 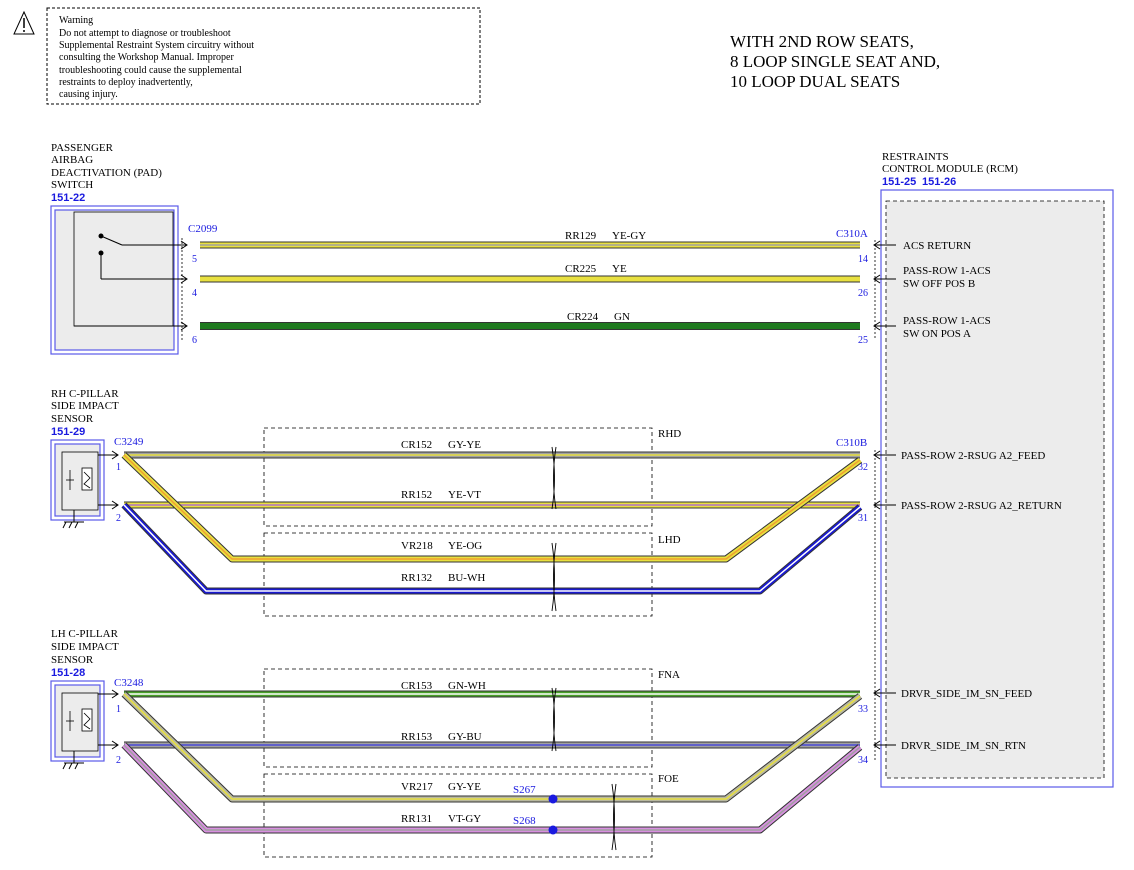 I want to click on rcm-pin-label: DRVR_SIDE_IM_SN_RTN, so click(x=963, y=746).